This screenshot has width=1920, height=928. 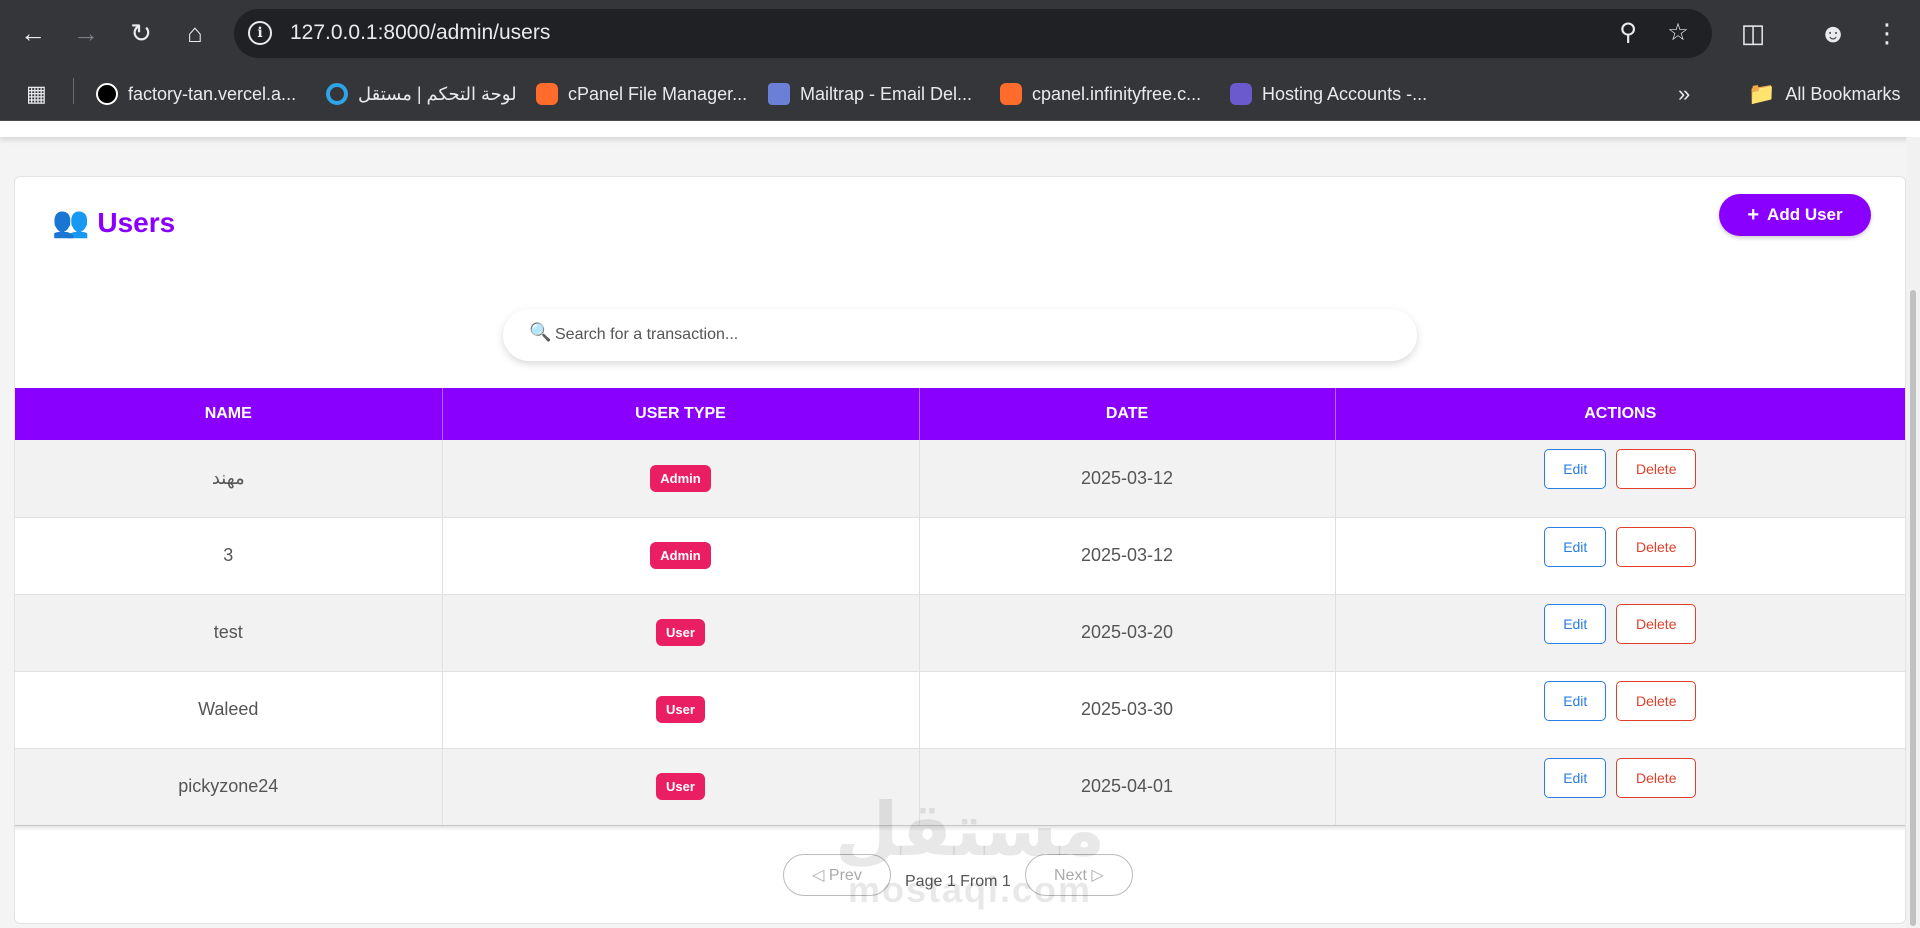 What do you see at coordinates (1753, 214) in the screenshot?
I see `plus-icon: +` at bounding box center [1753, 214].